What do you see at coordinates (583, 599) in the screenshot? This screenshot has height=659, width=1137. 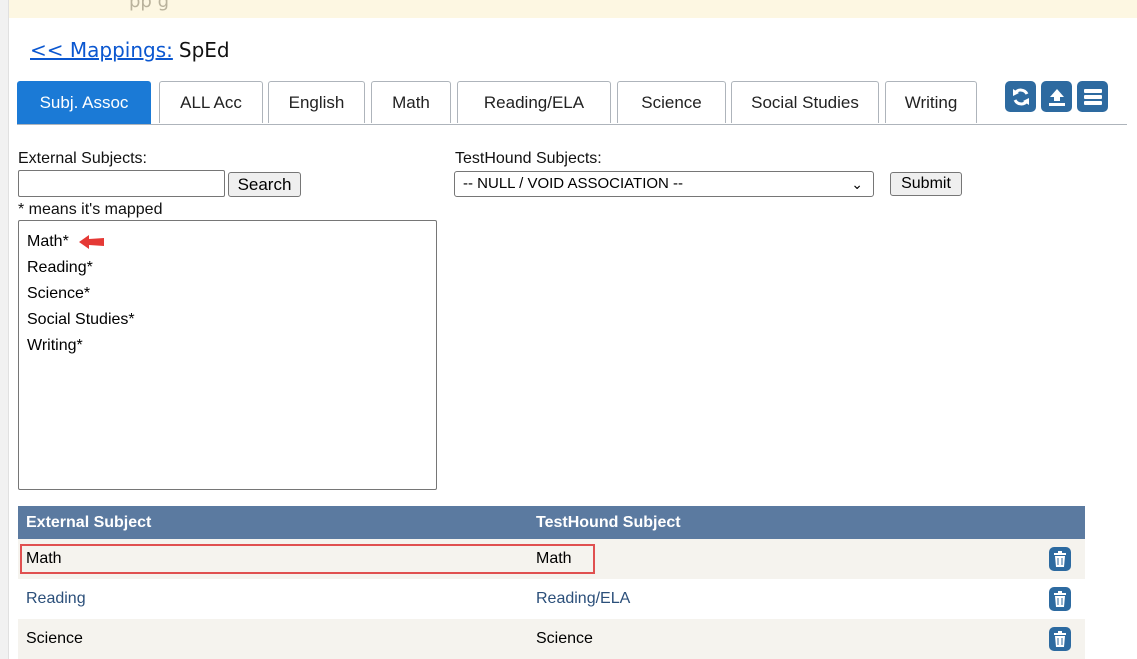 I see `cell-testhound: Reading/ELA` at bounding box center [583, 599].